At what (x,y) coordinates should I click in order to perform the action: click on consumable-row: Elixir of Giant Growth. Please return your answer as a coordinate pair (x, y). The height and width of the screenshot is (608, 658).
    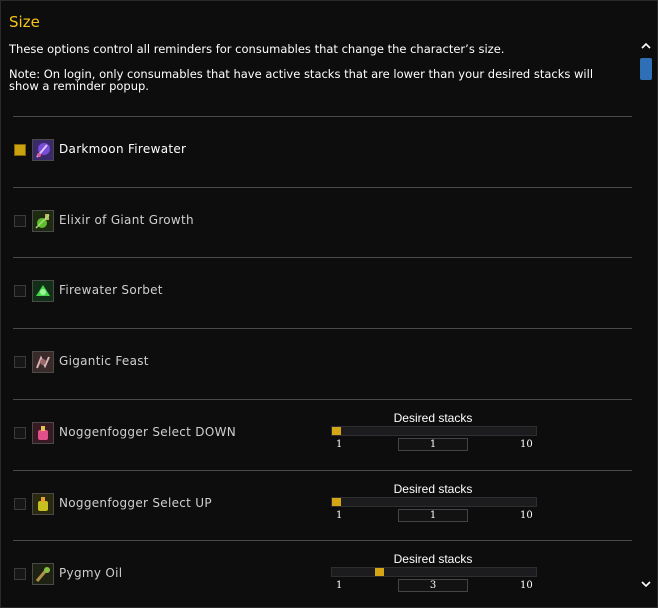
    Looking at the image, I should click on (321, 221).